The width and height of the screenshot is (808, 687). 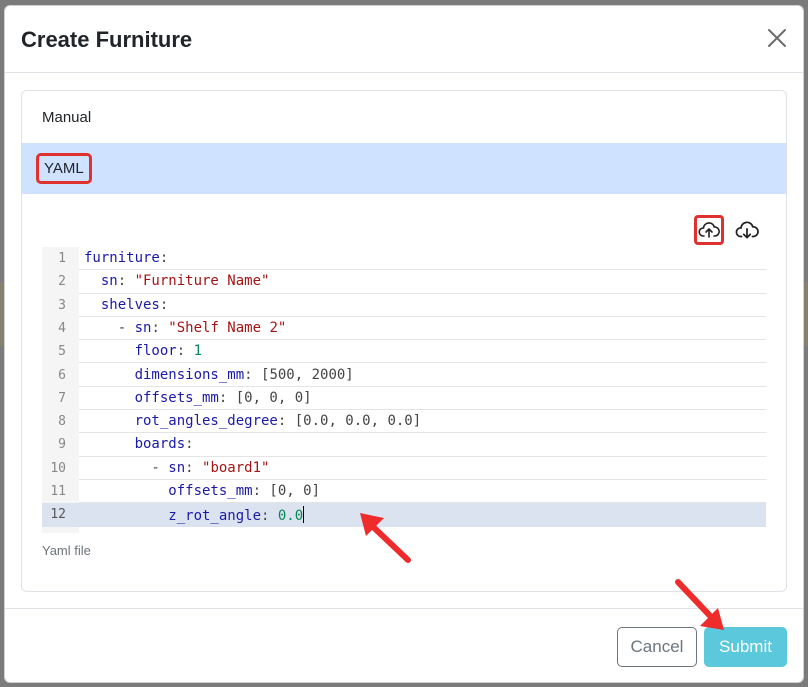 What do you see at coordinates (198, 397) in the screenshot?
I see `code-text: offsets_mm: [0, 0, 0]` at bounding box center [198, 397].